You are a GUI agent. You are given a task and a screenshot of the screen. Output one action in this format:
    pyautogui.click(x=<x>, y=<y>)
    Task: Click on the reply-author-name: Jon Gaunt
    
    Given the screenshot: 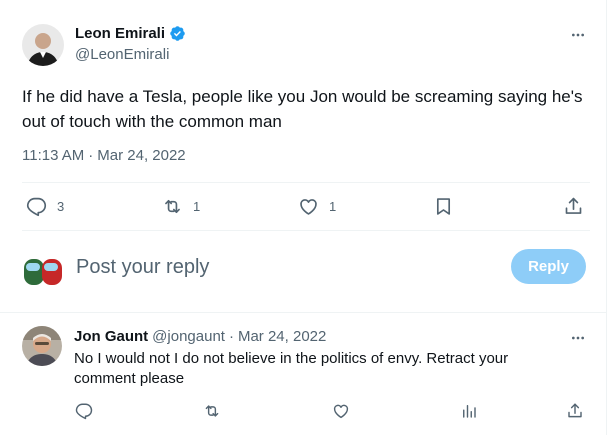 What is the action you would take?
    pyautogui.click(x=111, y=336)
    